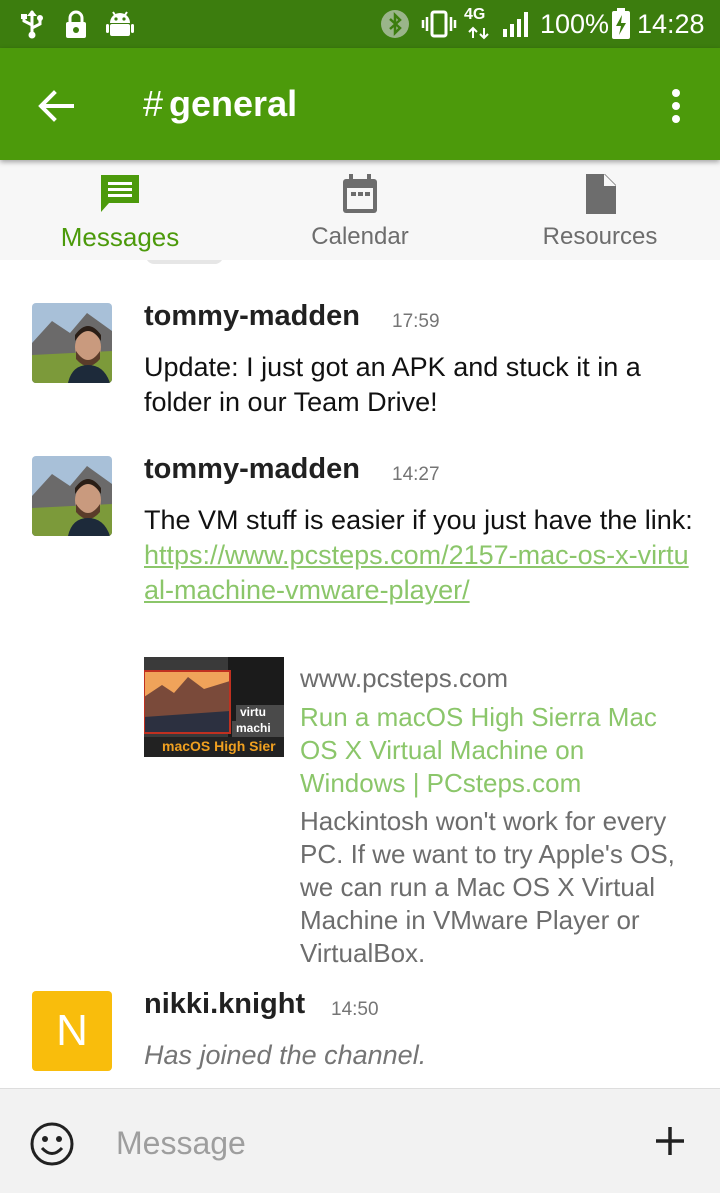 This screenshot has width=720, height=1193. I want to click on thumb-text-virtu: virtu, so click(253, 712).